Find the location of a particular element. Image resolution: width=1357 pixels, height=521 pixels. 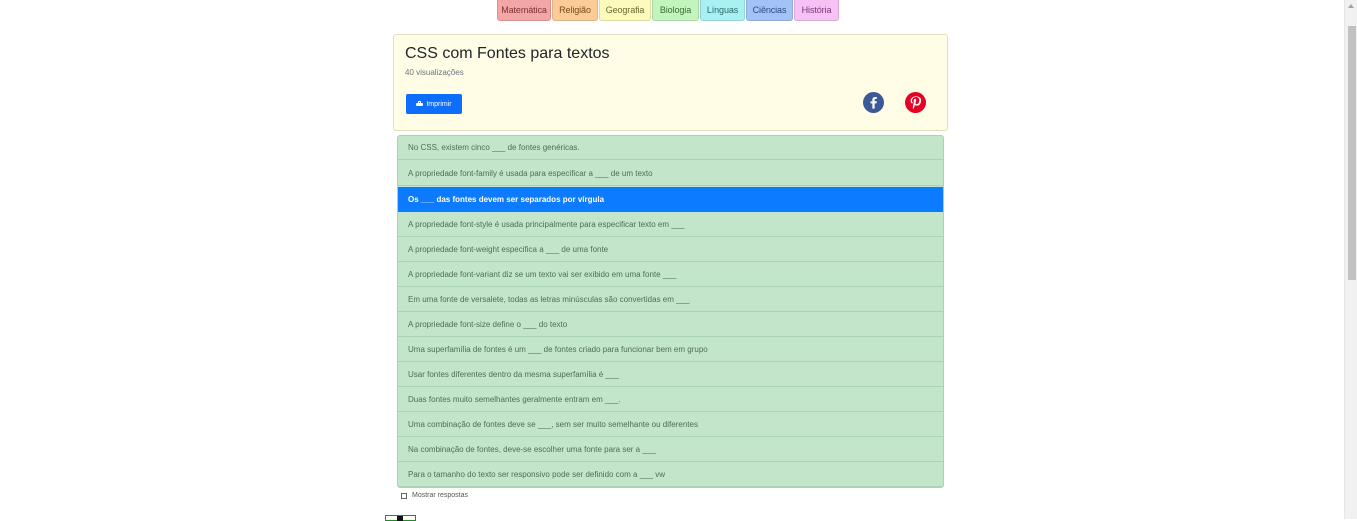

view-count: 40 visualizações is located at coordinates (434, 72).